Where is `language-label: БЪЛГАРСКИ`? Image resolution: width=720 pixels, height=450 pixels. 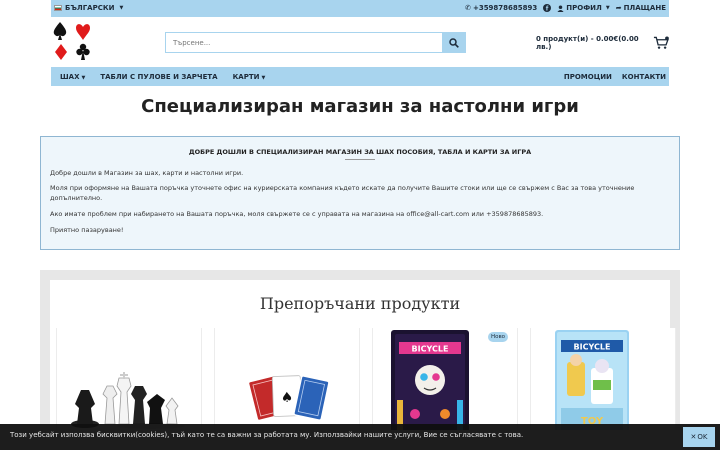
language-label: БЪЛГАРСКИ is located at coordinates (90, 8).